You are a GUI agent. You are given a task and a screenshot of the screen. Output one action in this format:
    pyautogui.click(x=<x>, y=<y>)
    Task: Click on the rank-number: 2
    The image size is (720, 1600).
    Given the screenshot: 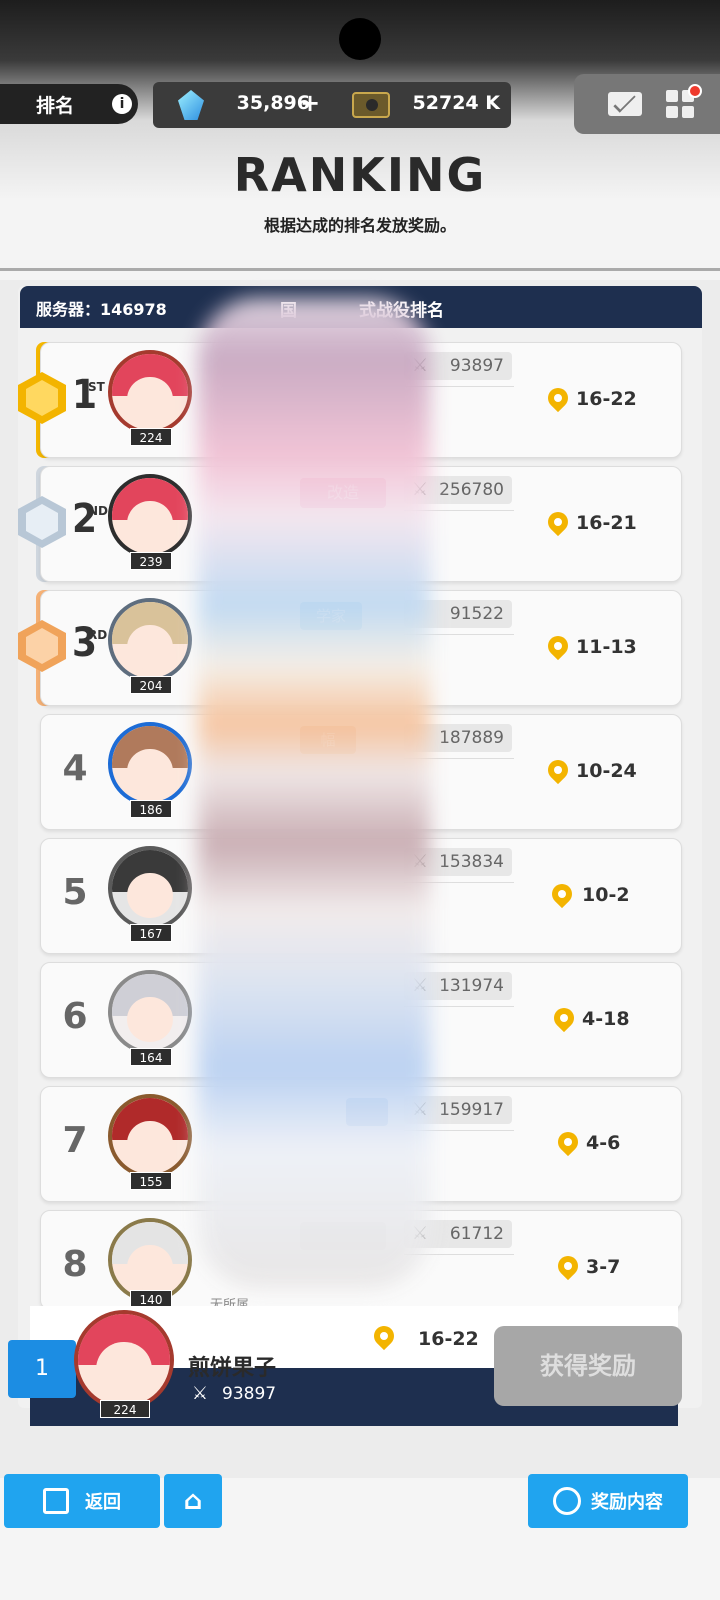 What is the action you would take?
    pyautogui.click(x=85, y=519)
    